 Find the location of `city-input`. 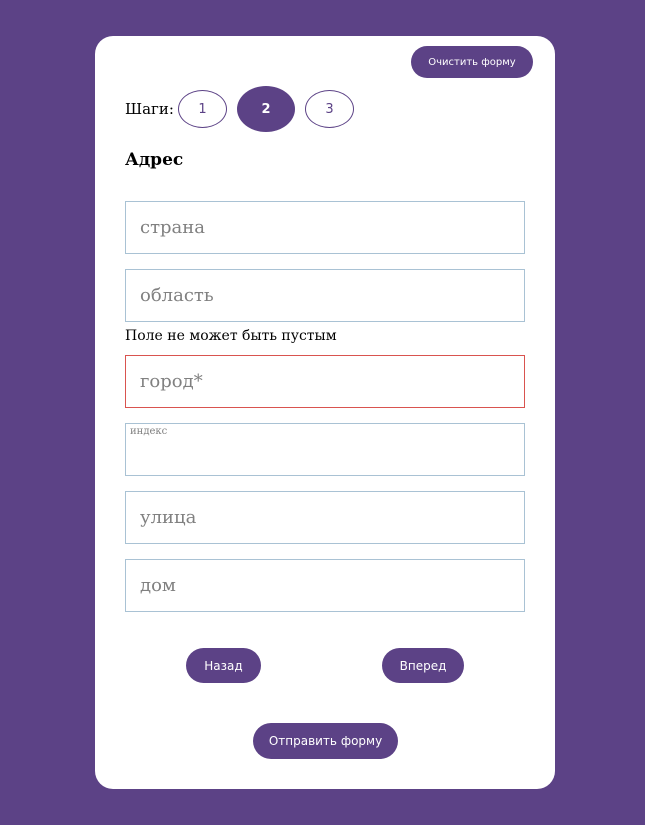

city-input is located at coordinates (325, 381).